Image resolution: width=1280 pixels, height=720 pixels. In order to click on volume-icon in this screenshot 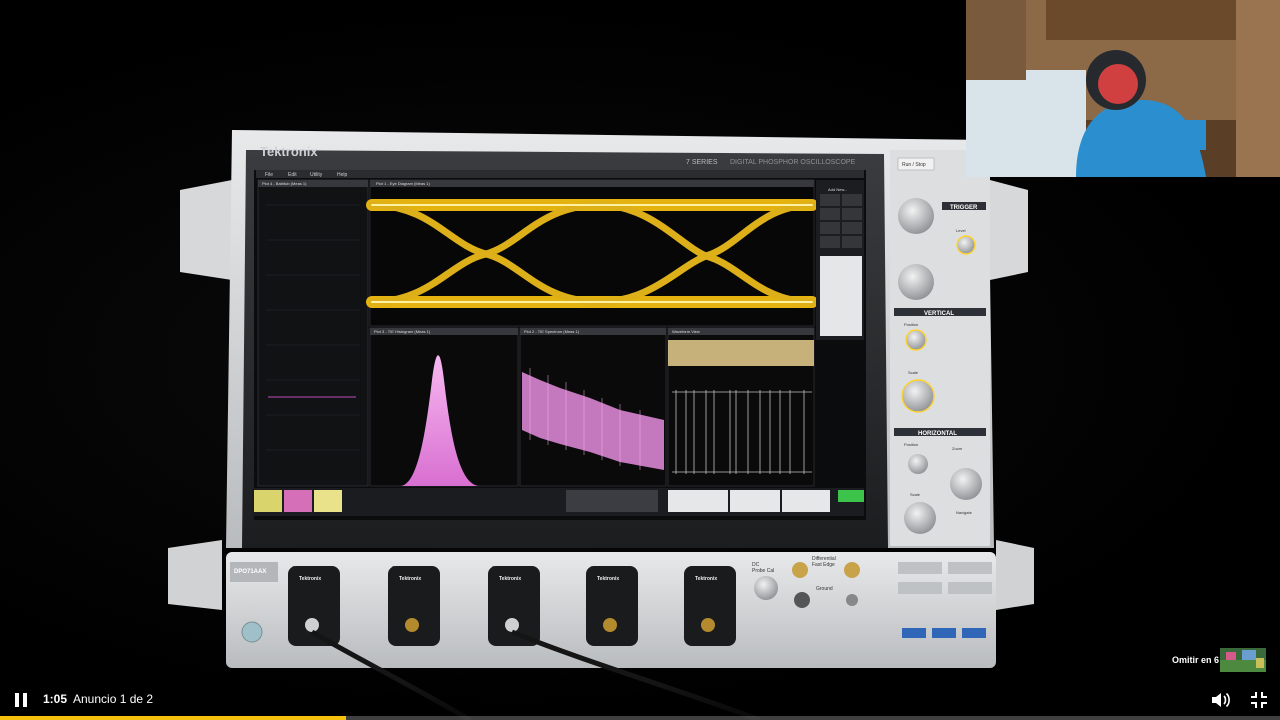, I will do `click(1221, 700)`.